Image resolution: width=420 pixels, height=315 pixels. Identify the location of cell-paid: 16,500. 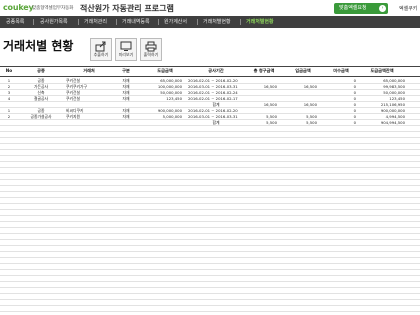
(300, 86).